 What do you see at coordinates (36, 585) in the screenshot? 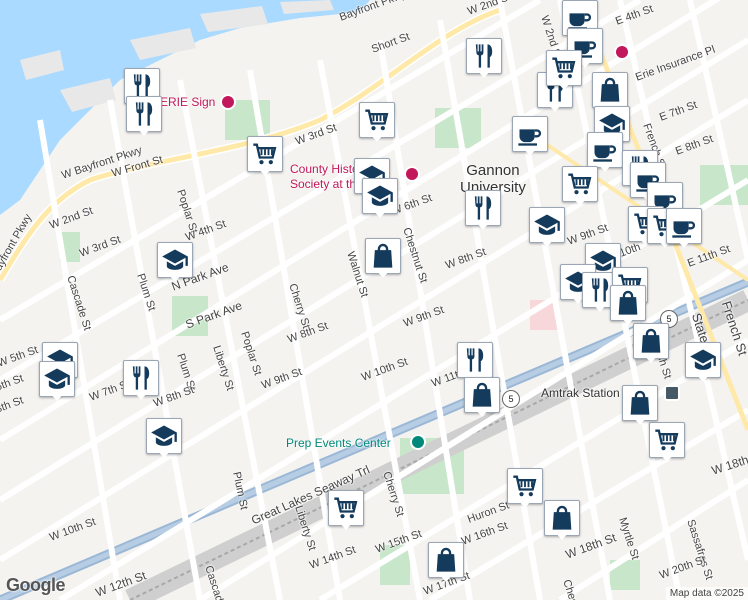
I see `google-logo: Google` at bounding box center [36, 585].